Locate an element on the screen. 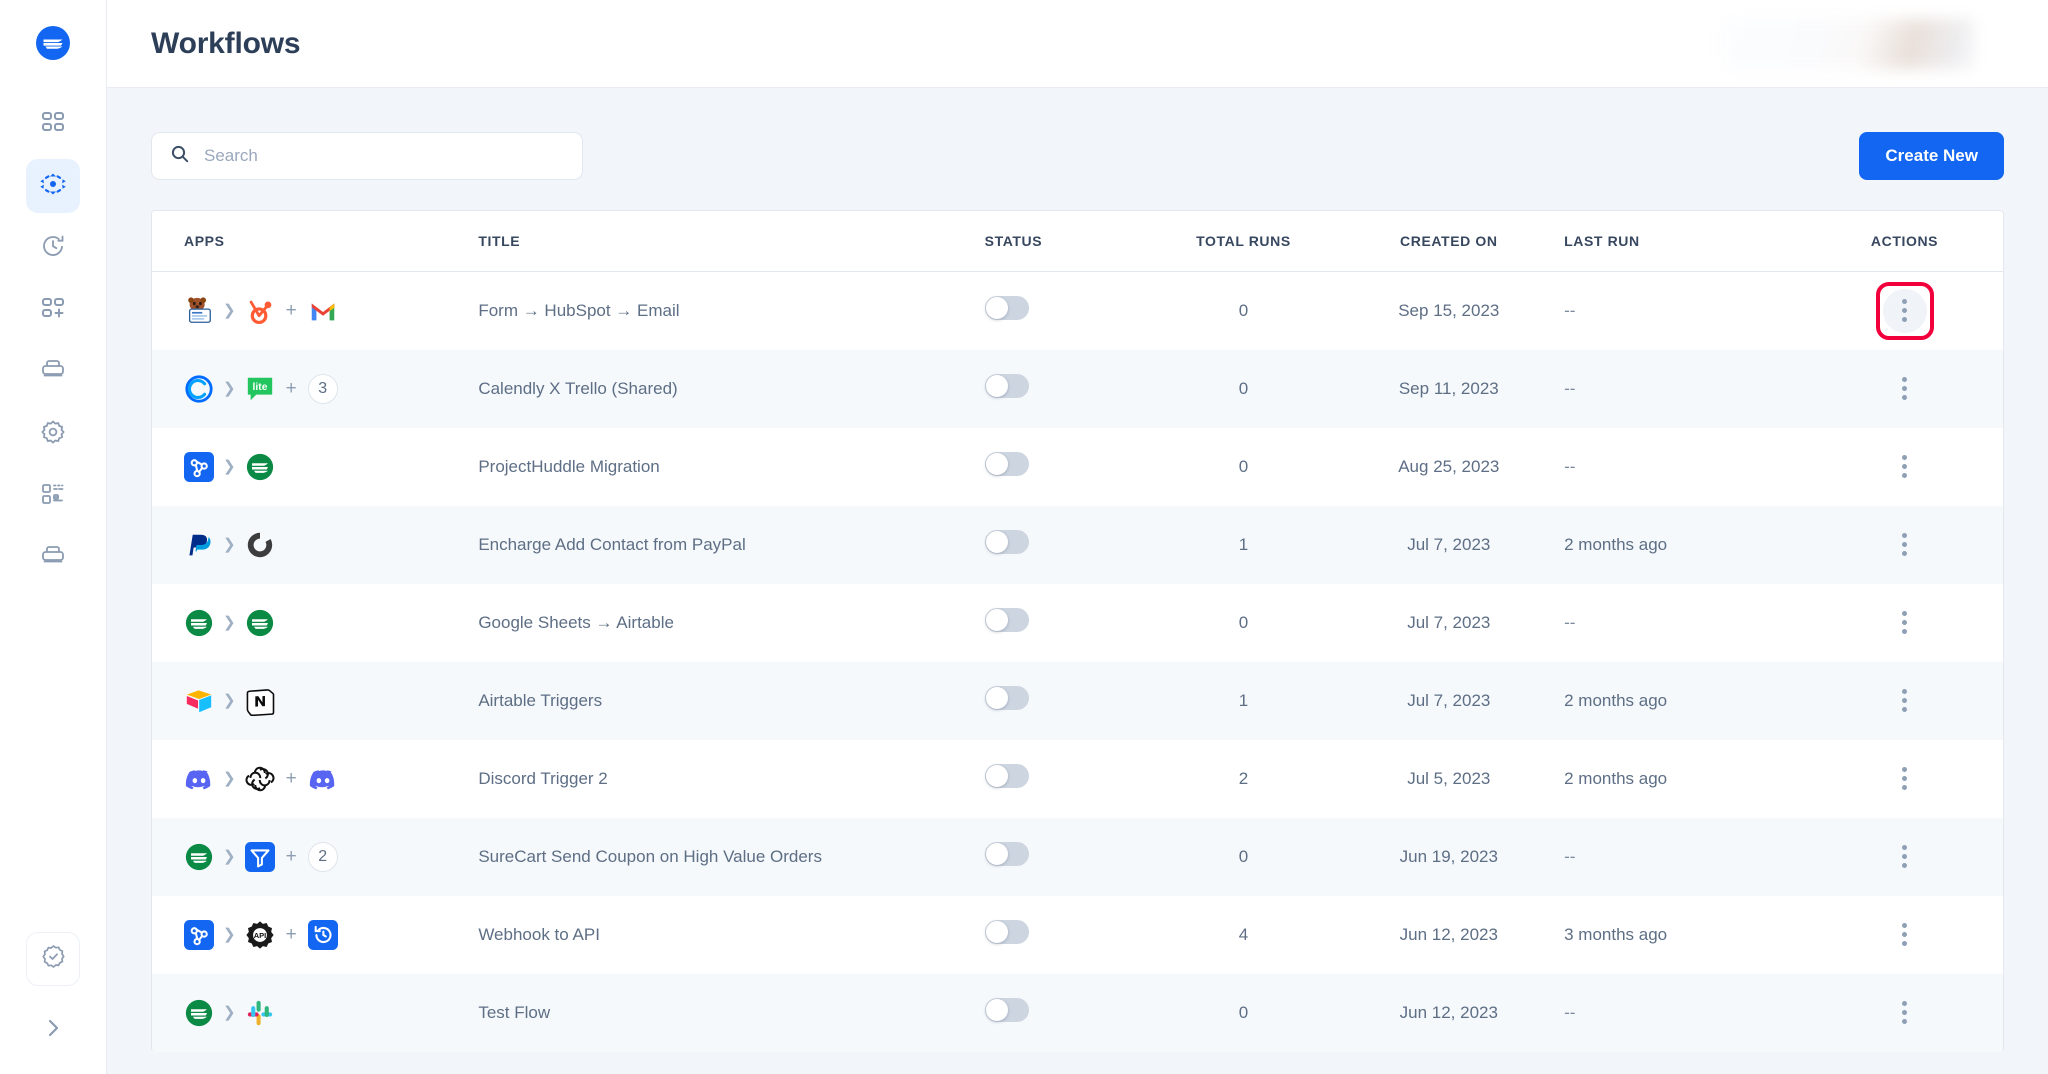 The width and height of the screenshot is (2048, 1074). app-icon-paypal is located at coordinates (199, 545).